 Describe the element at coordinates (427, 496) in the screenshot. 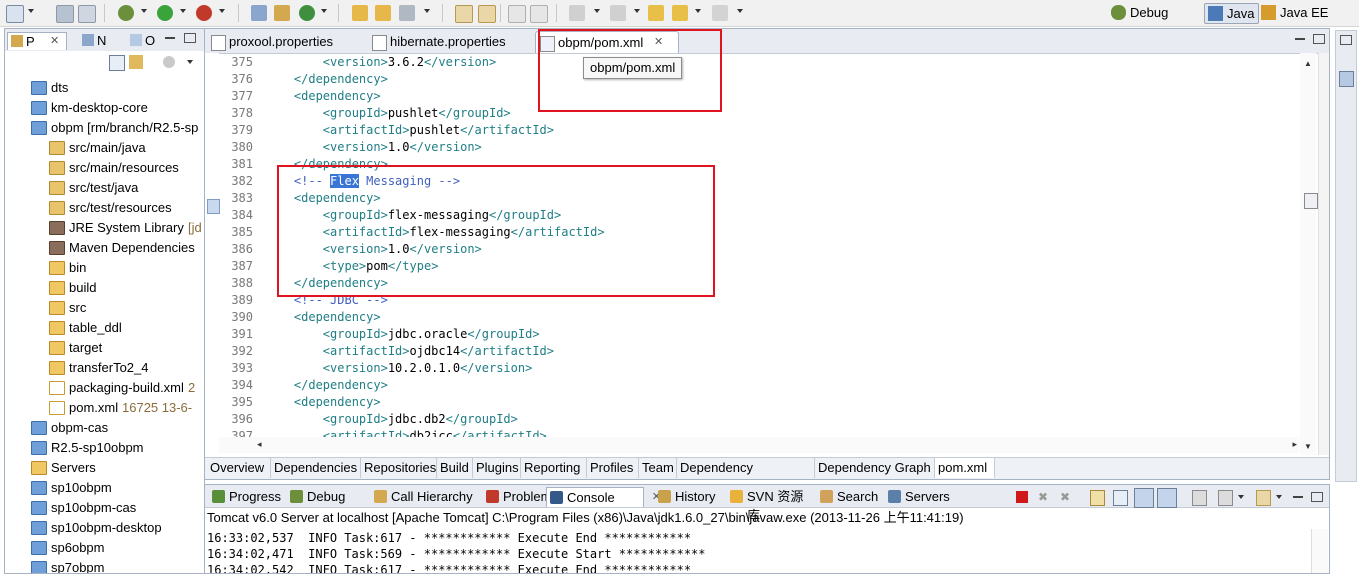

I see `tab-call-hierarchy: Call Hierarchy` at that location.